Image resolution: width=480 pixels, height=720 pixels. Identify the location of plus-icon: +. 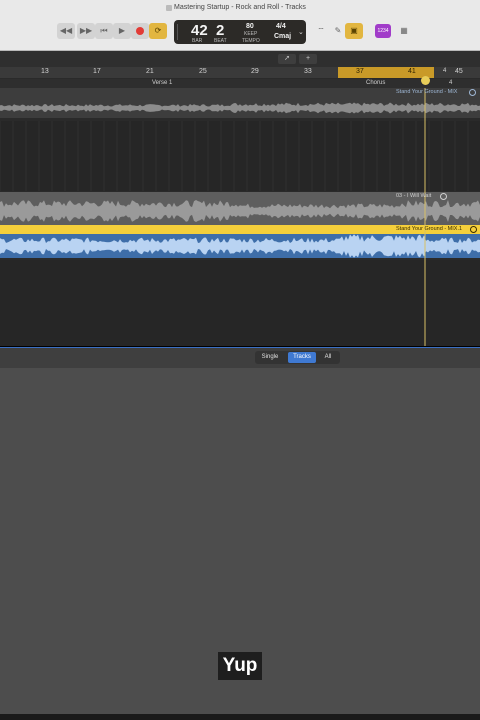
(308, 58).